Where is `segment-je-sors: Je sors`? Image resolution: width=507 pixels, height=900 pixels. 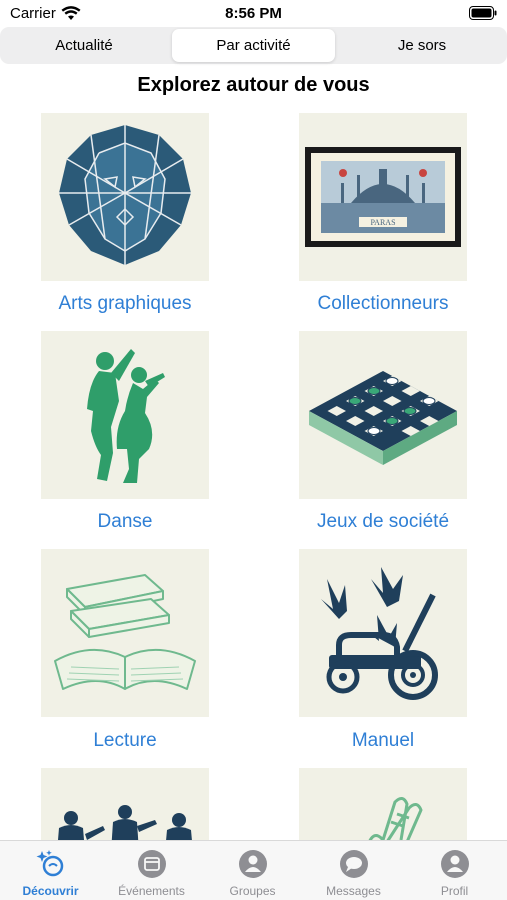
segment-je-sors: Je sors is located at coordinates (422, 45).